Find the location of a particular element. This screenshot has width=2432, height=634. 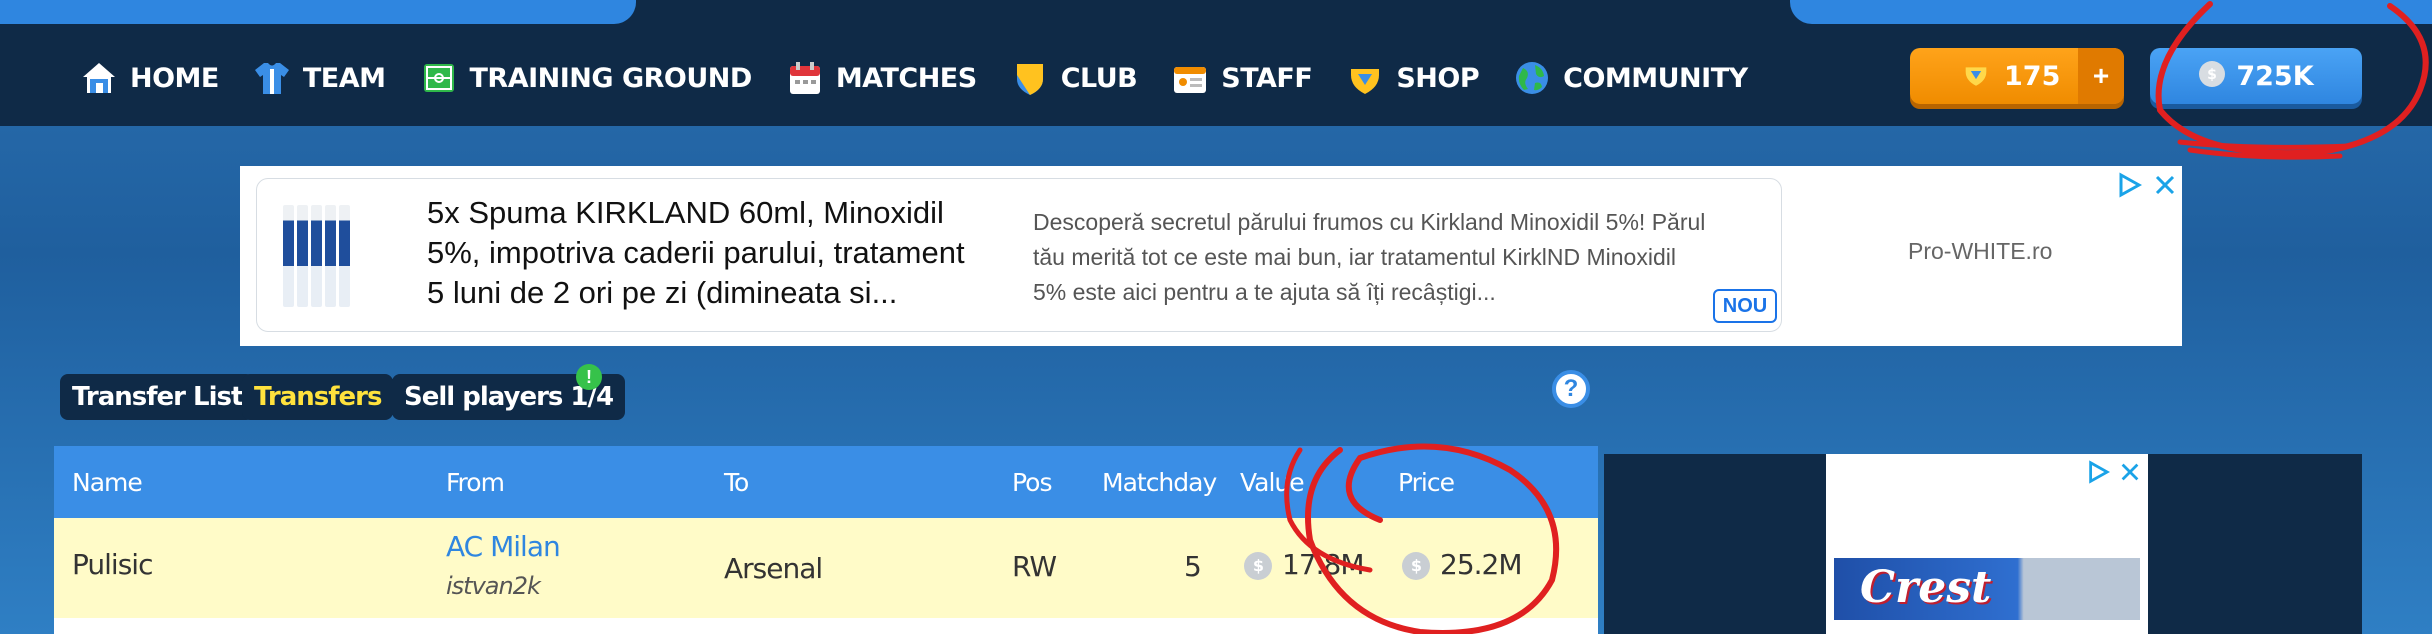

nav-item-training-ground: TRAINING GROUND is located at coordinates (586, 78).